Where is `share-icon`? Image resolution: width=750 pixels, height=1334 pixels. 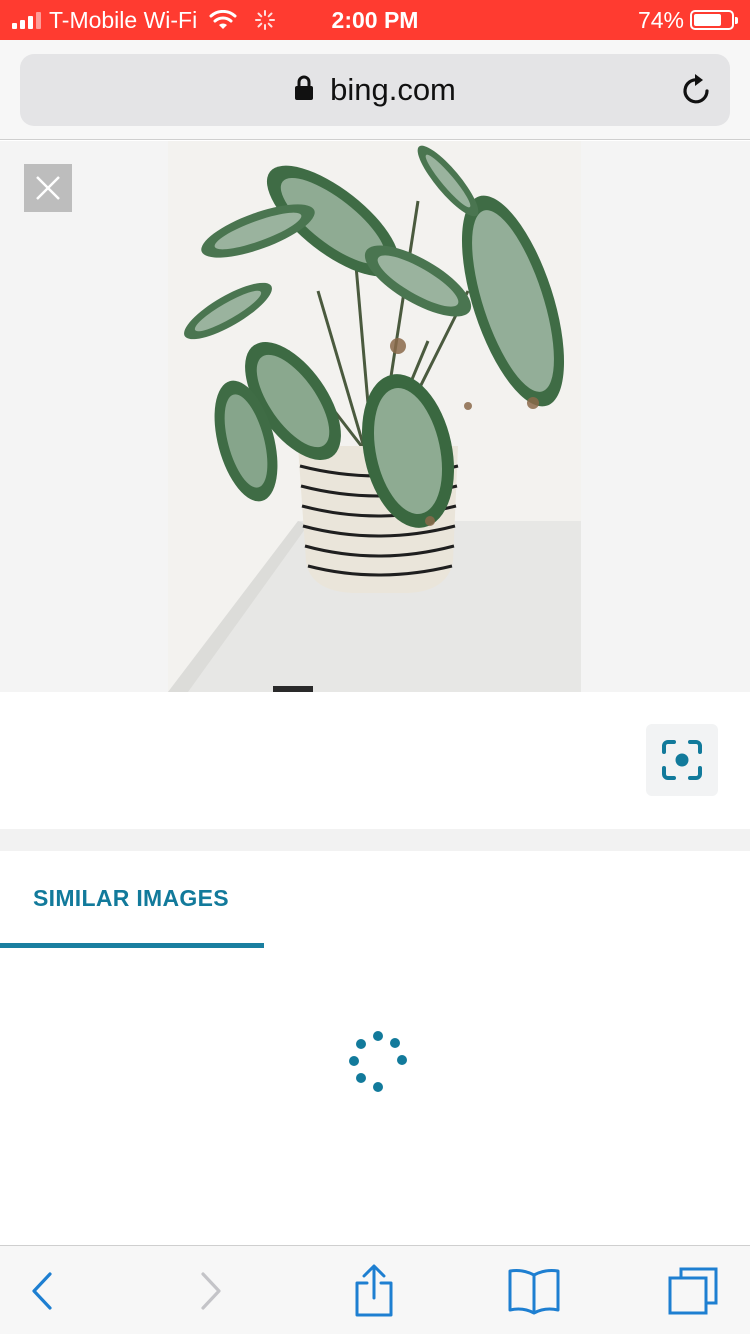
share-icon is located at coordinates (374, 1290).